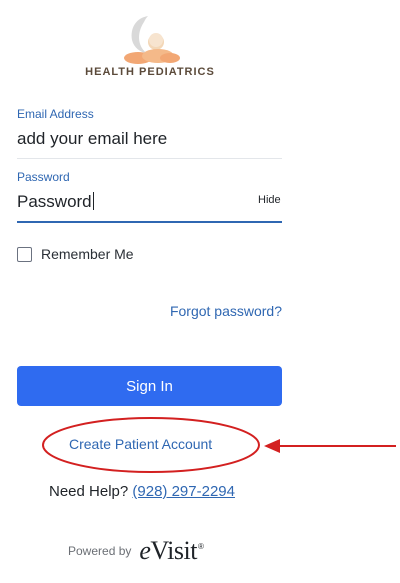  I want to click on evisit-logo-word: Visit, so click(173, 550).